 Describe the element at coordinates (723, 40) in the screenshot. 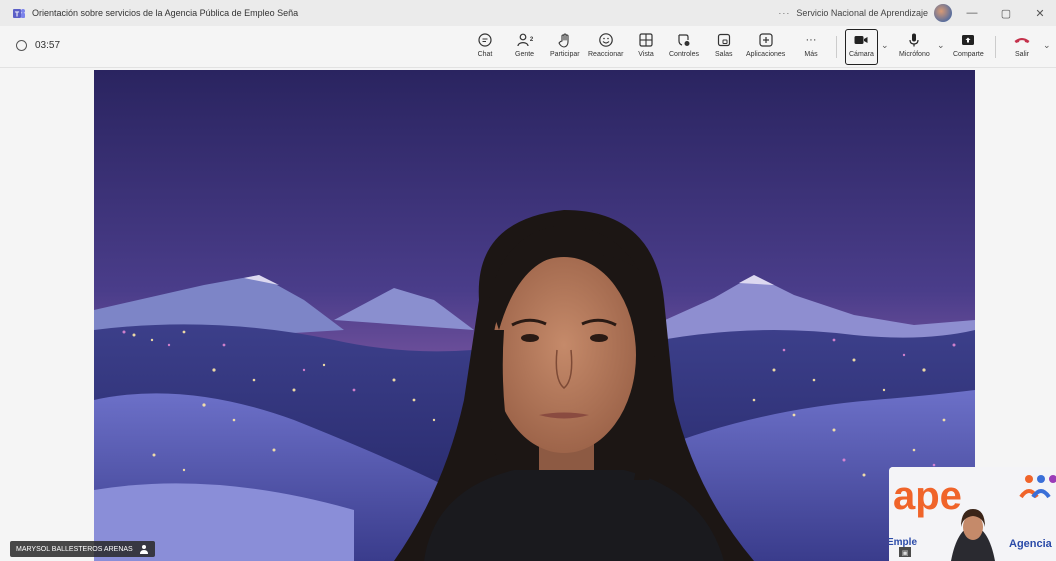

I see `breakout-rooms-icon` at that location.